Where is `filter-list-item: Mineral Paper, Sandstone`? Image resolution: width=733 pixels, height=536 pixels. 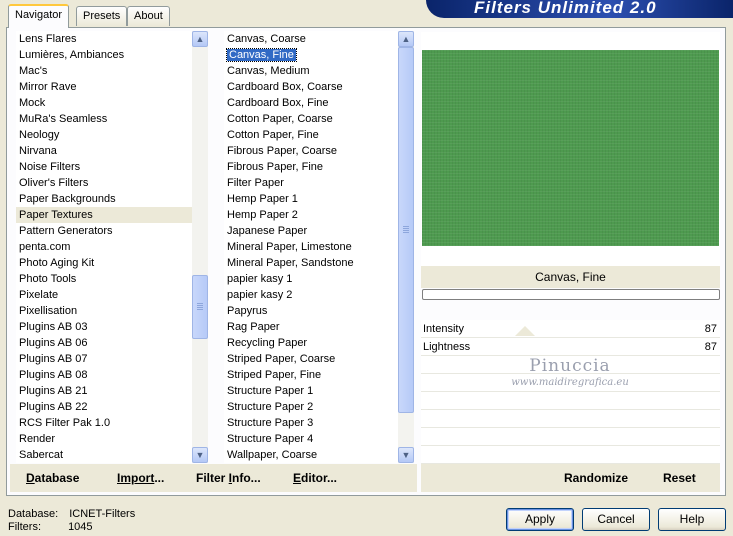 filter-list-item: Mineral Paper, Sandstone is located at coordinates (311, 263).